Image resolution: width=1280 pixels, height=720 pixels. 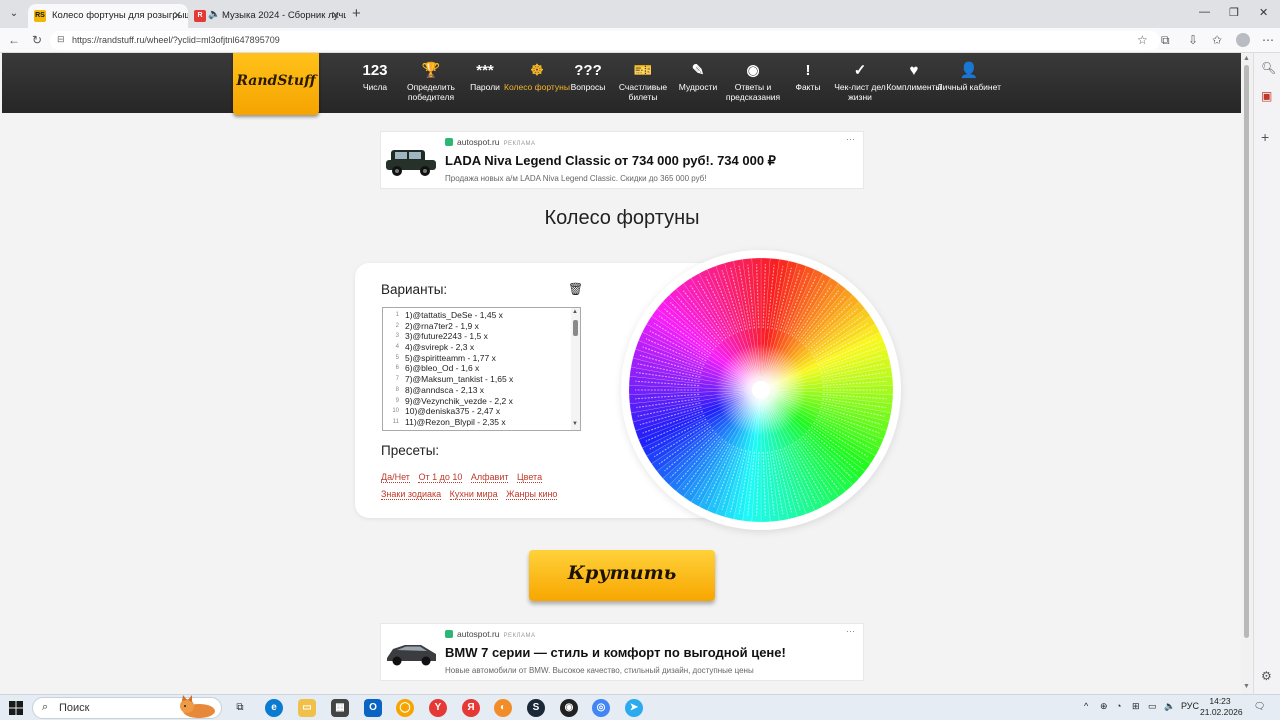 What do you see at coordinates (1217, 40) in the screenshot?
I see `favorites-icon: ✩` at bounding box center [1217, 40].